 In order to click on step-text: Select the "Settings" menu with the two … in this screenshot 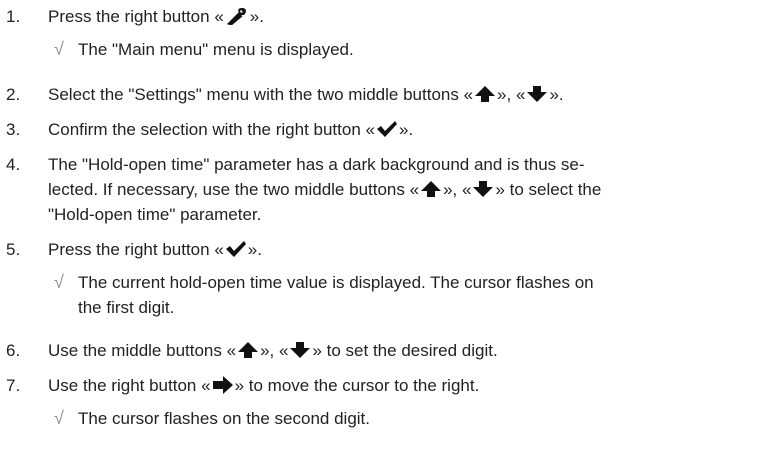, I will do `click(406, 94)`.